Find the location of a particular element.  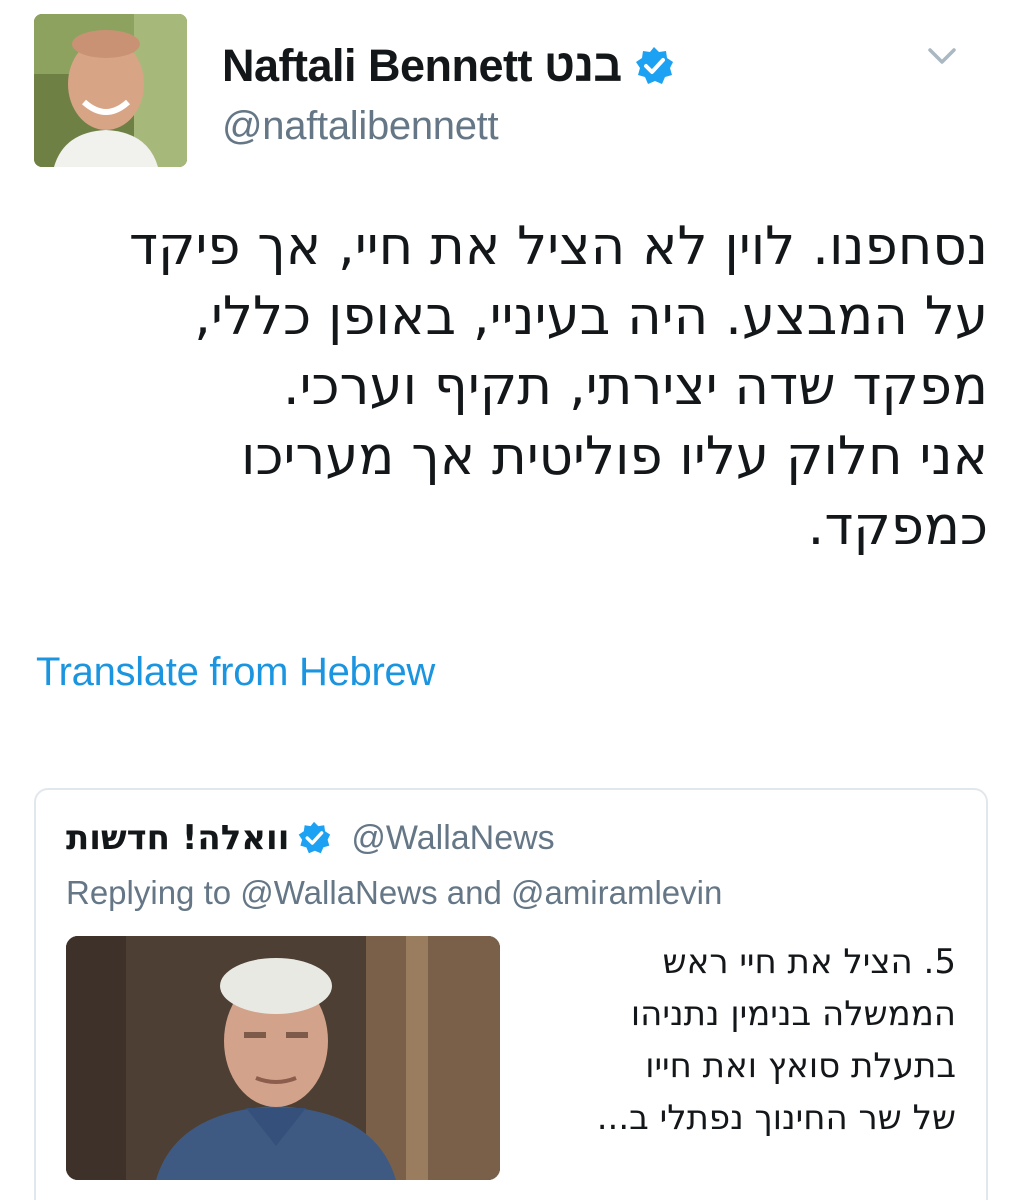

quoted-tweet-image is located at coordinates (283, 1058).